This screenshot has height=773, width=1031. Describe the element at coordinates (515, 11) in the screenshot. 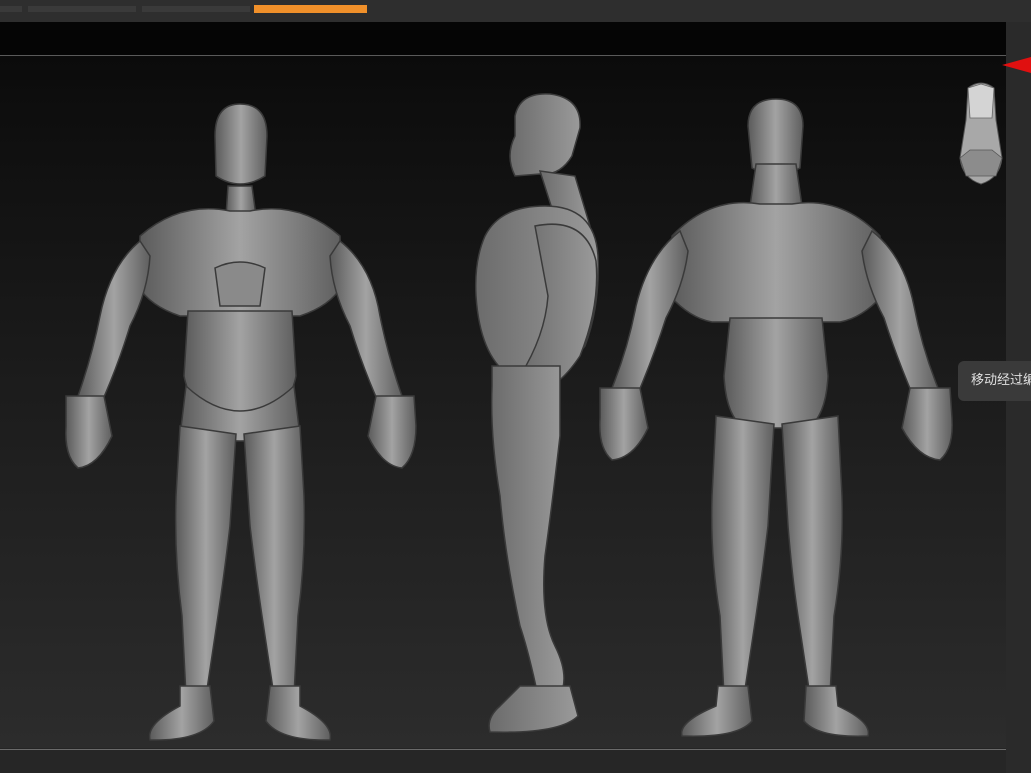

I see `top-toolbar` at that location.